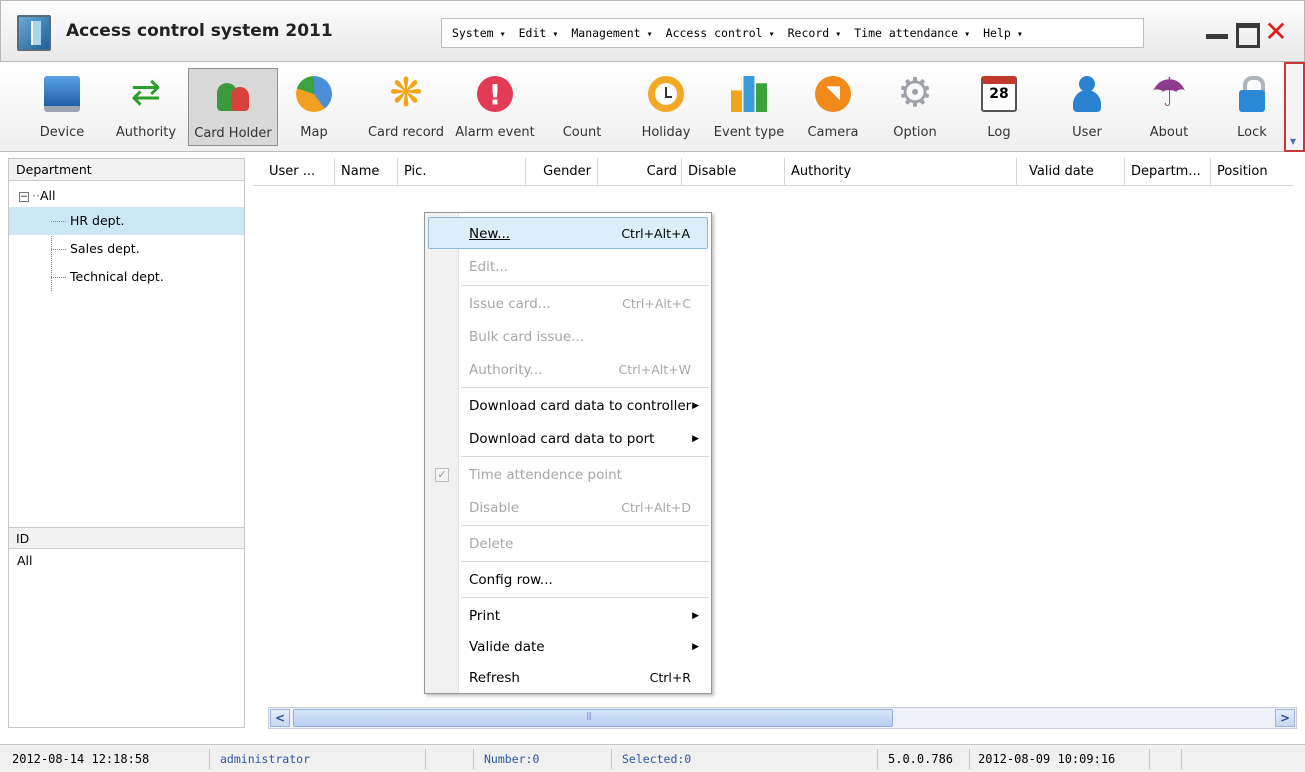 This screenshot has height=772, width=1305. What do you see at coordinates (34, 33) in the screenshot?
I see `app-door-icon` at bounding box center [34, 33].